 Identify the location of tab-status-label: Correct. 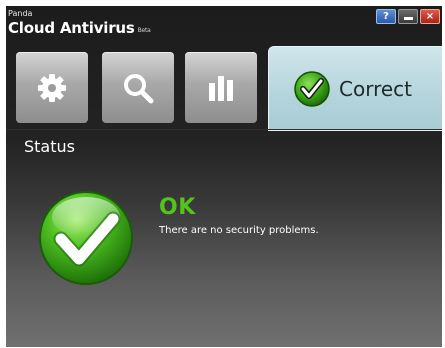
(375, 88).